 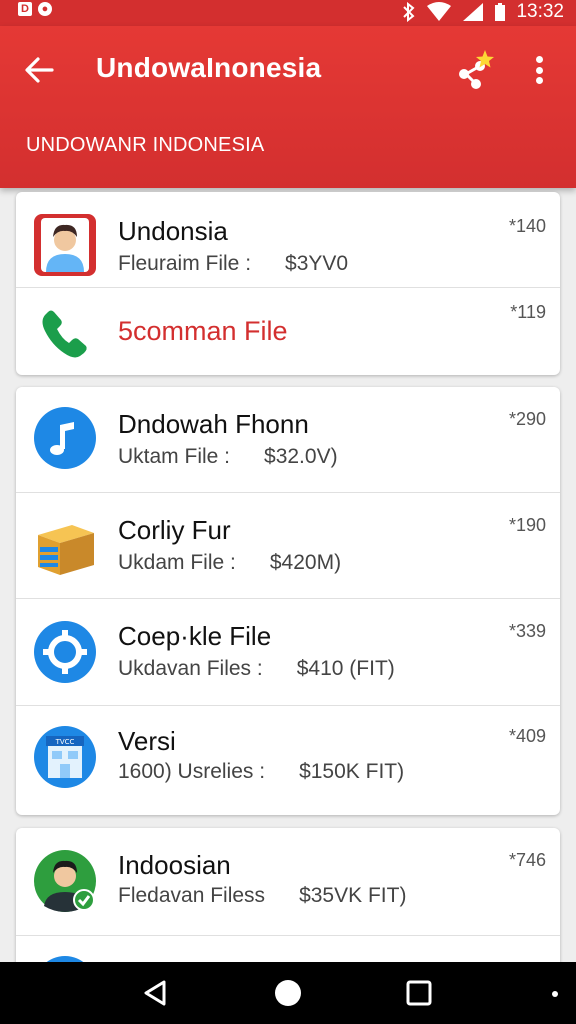 I want to click on item-price: *290, so click(x=527, y=419).